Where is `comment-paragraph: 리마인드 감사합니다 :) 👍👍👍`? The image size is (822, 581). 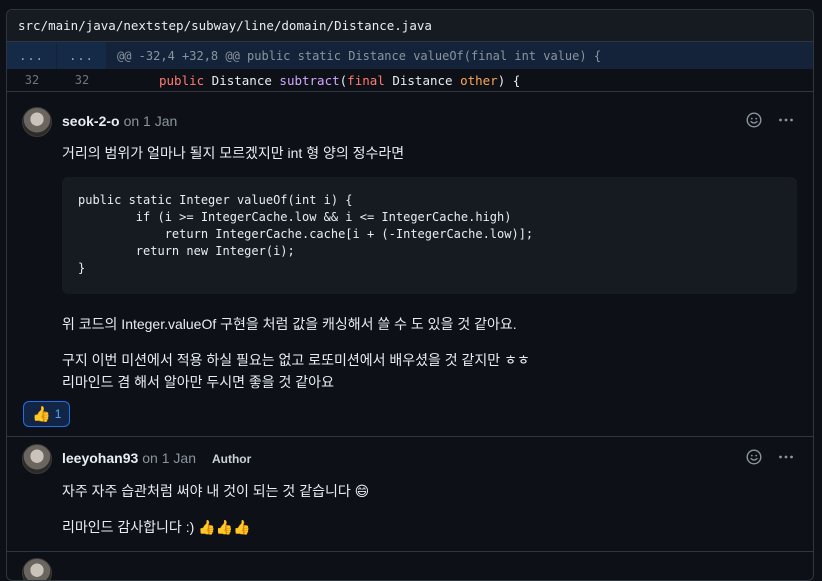
comment-paragraph: 리마인드 감사합니다 :) 👍👍👍 is located at coordinates (156, 527).